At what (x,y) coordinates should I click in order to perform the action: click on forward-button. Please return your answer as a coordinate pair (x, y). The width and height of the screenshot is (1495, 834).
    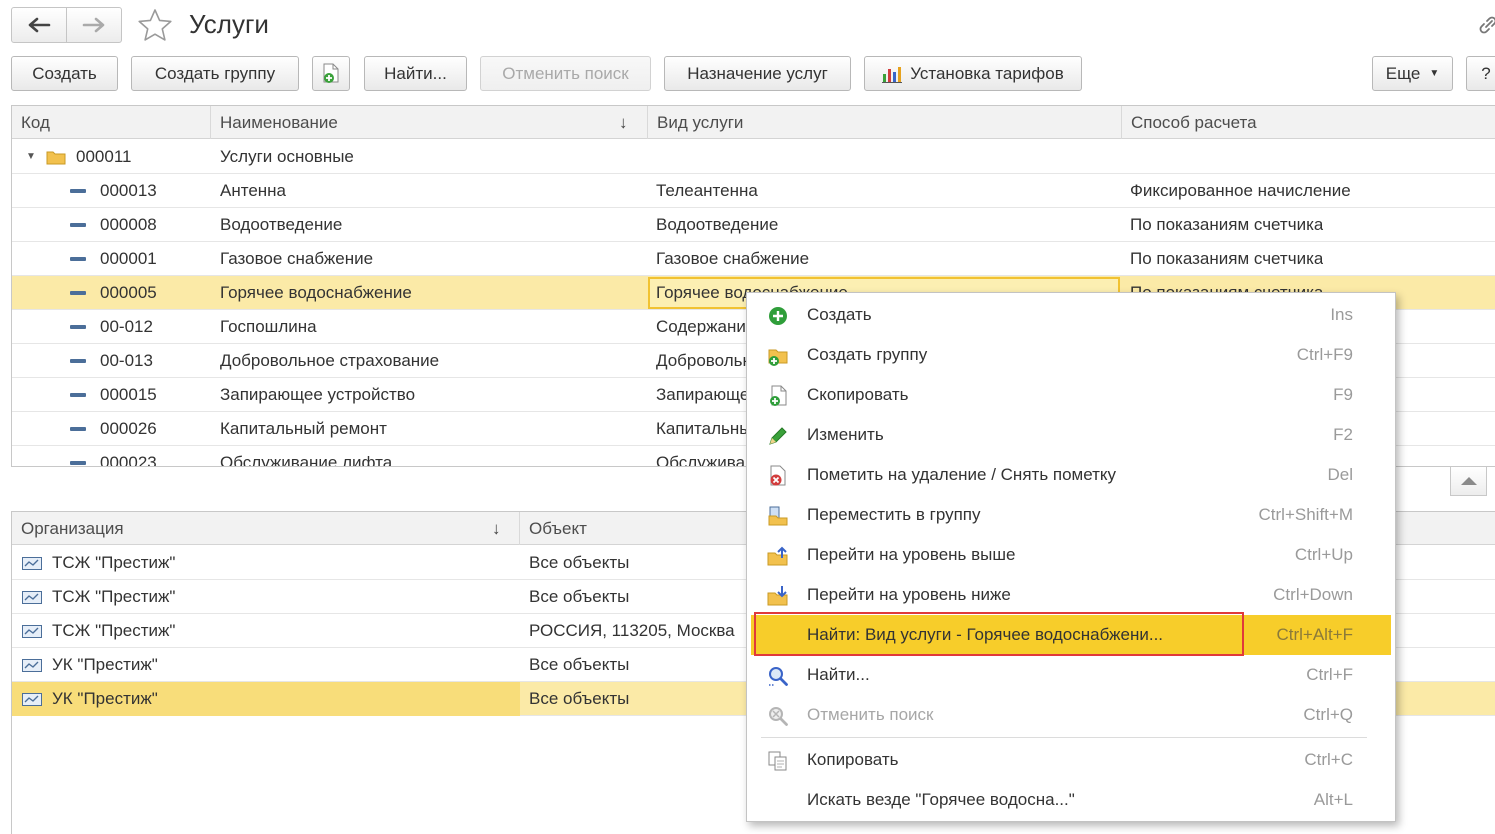
    Looking at the image, I should click on (93, 25).